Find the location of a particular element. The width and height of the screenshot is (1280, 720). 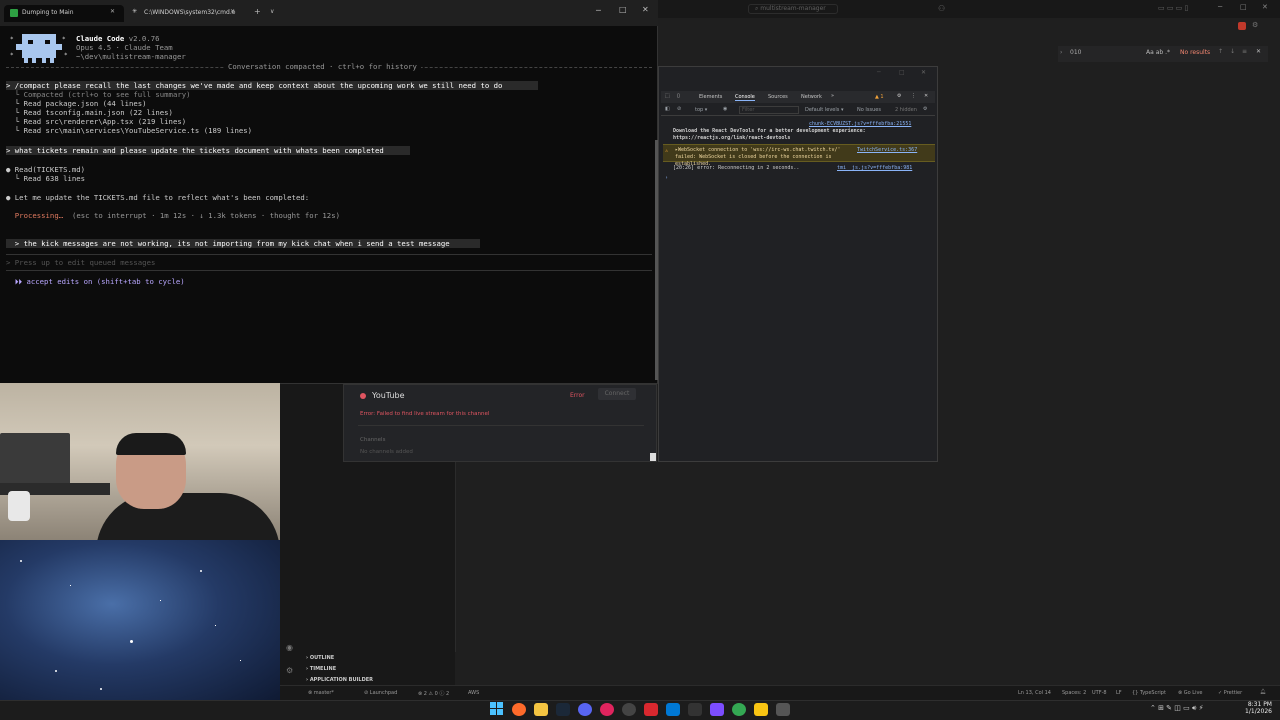

warning-icon: ⚠ is located at coordinates (667, 151).